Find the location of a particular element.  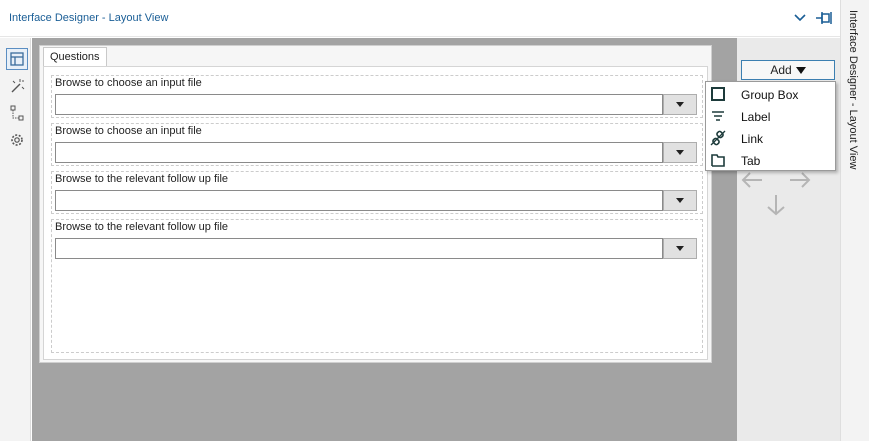

tree-view-button is located at coordinates (17, 113).